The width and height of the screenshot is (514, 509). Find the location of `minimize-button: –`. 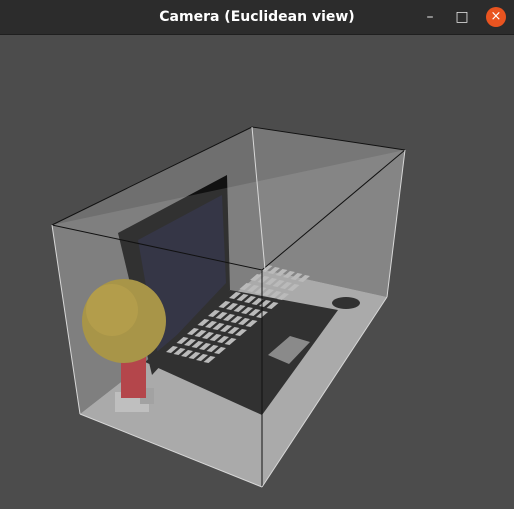

minimize-button: – is located at coordinates (430, 17).